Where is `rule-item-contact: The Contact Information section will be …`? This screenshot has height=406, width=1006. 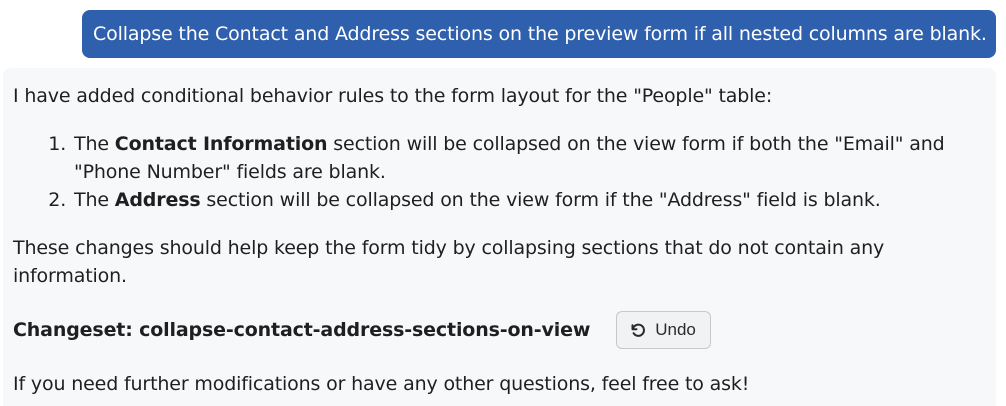 rule-item-contact: The Contact Information section will be … is located at coordinates (529, 158).